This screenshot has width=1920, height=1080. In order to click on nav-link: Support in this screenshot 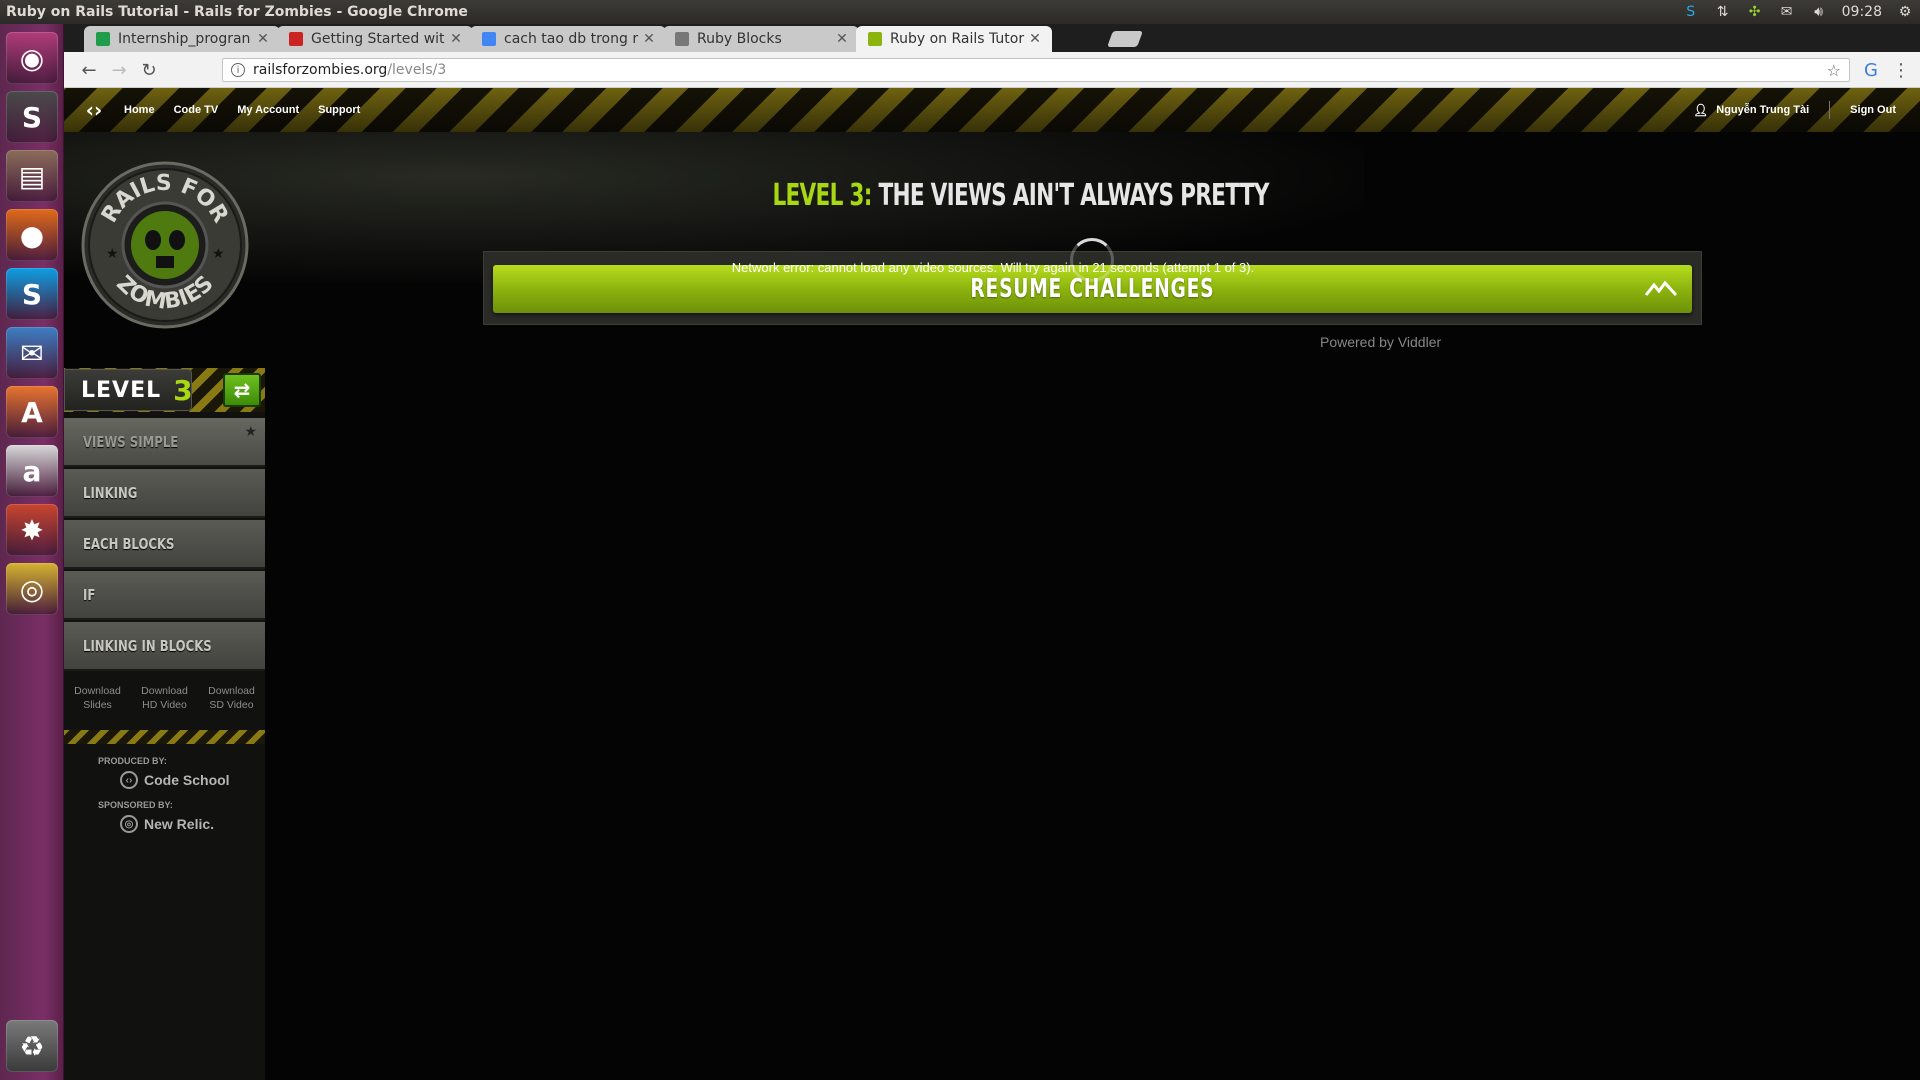, I will do `click(339, 110)`.